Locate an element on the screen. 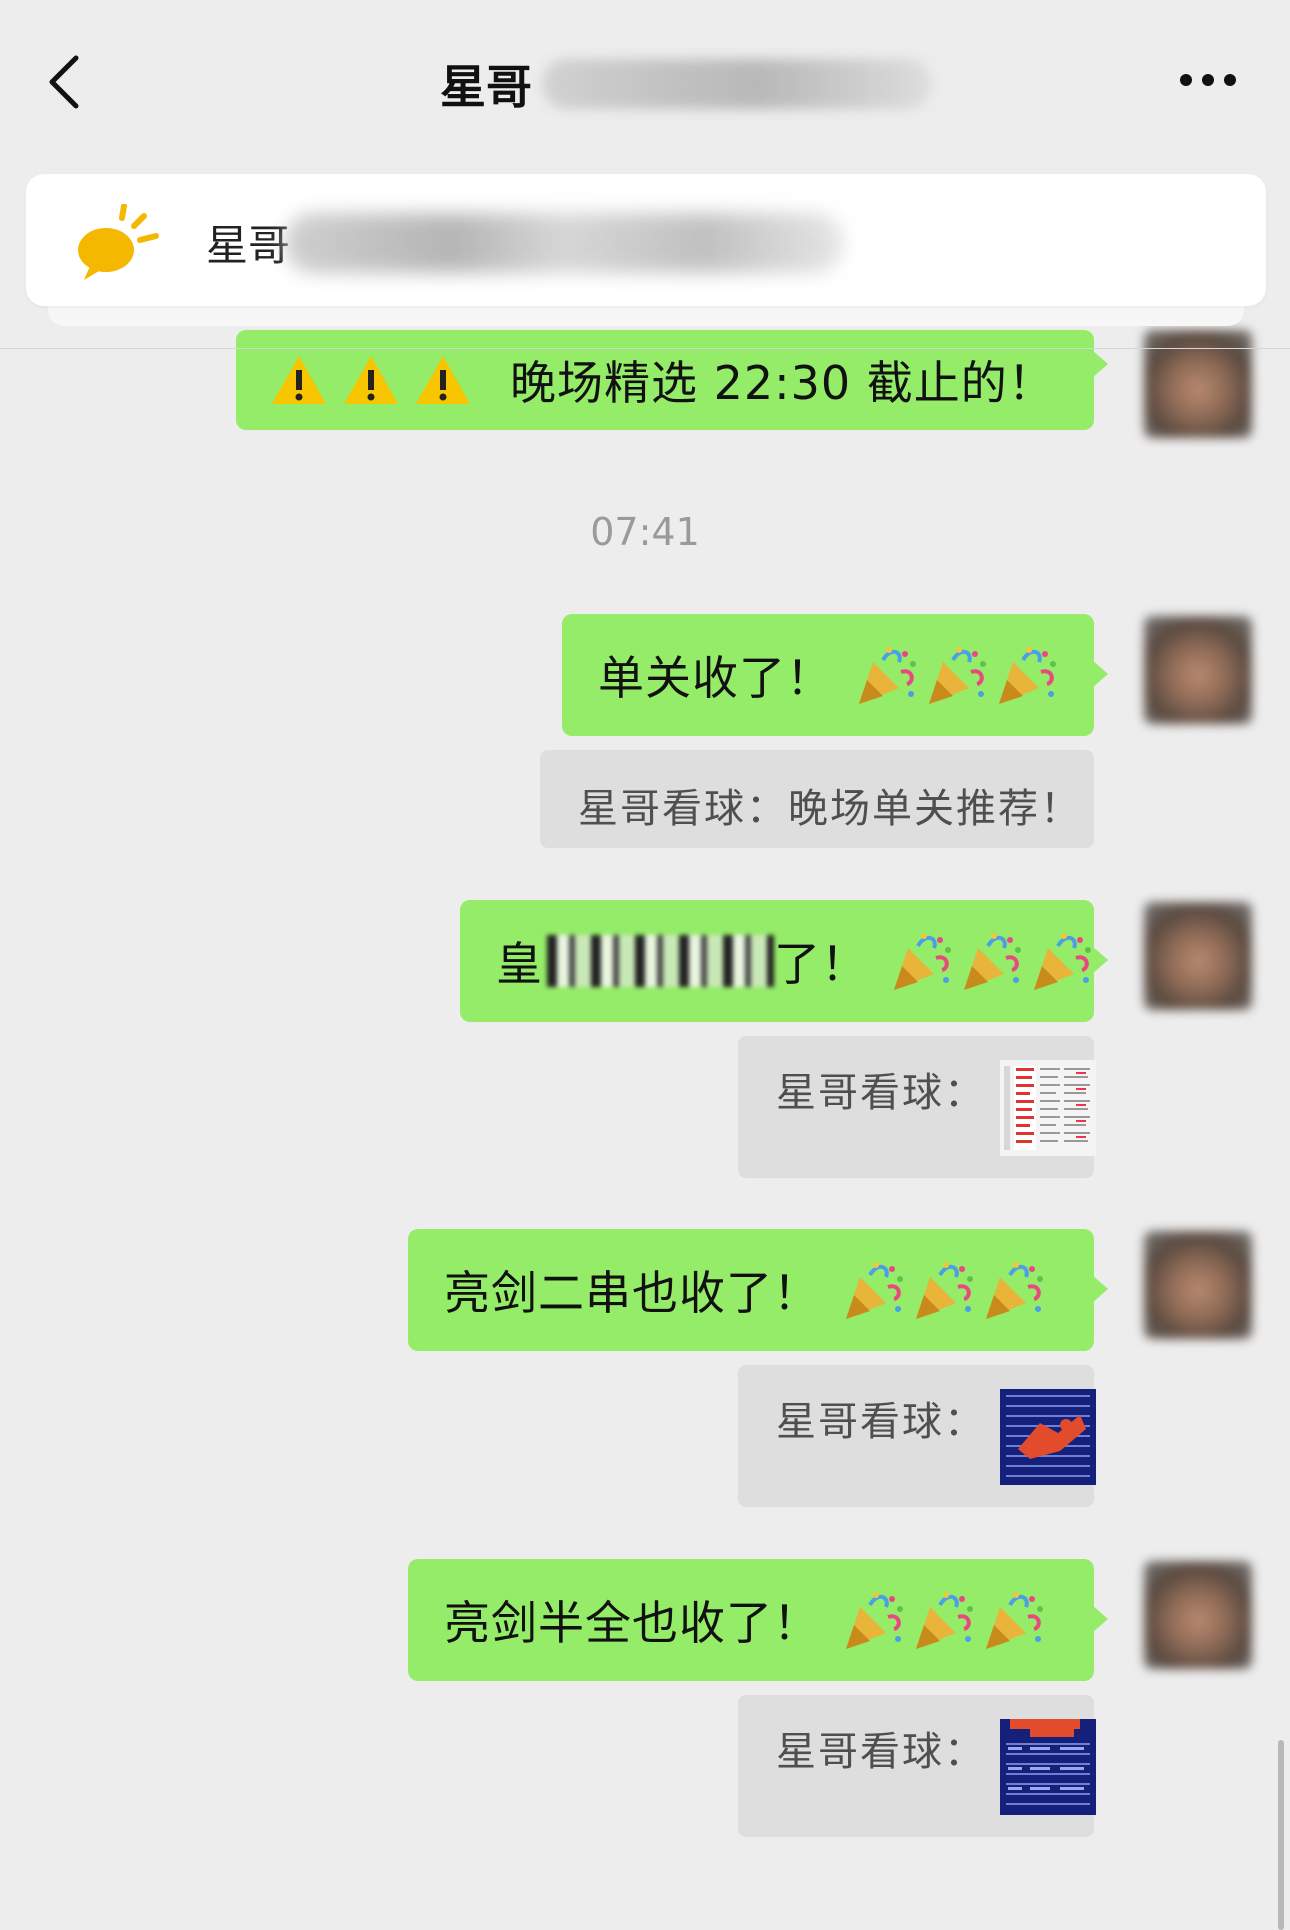 This screenshot has width=1290, height=1930. message-bubble: 晚场精选 22:30 截止的！ is located at coordinates (672, 380).